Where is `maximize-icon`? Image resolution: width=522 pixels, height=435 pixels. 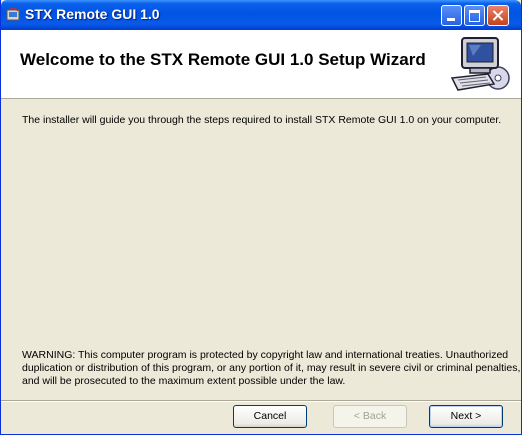 maximize-icon is located at coordinates (474, 15).